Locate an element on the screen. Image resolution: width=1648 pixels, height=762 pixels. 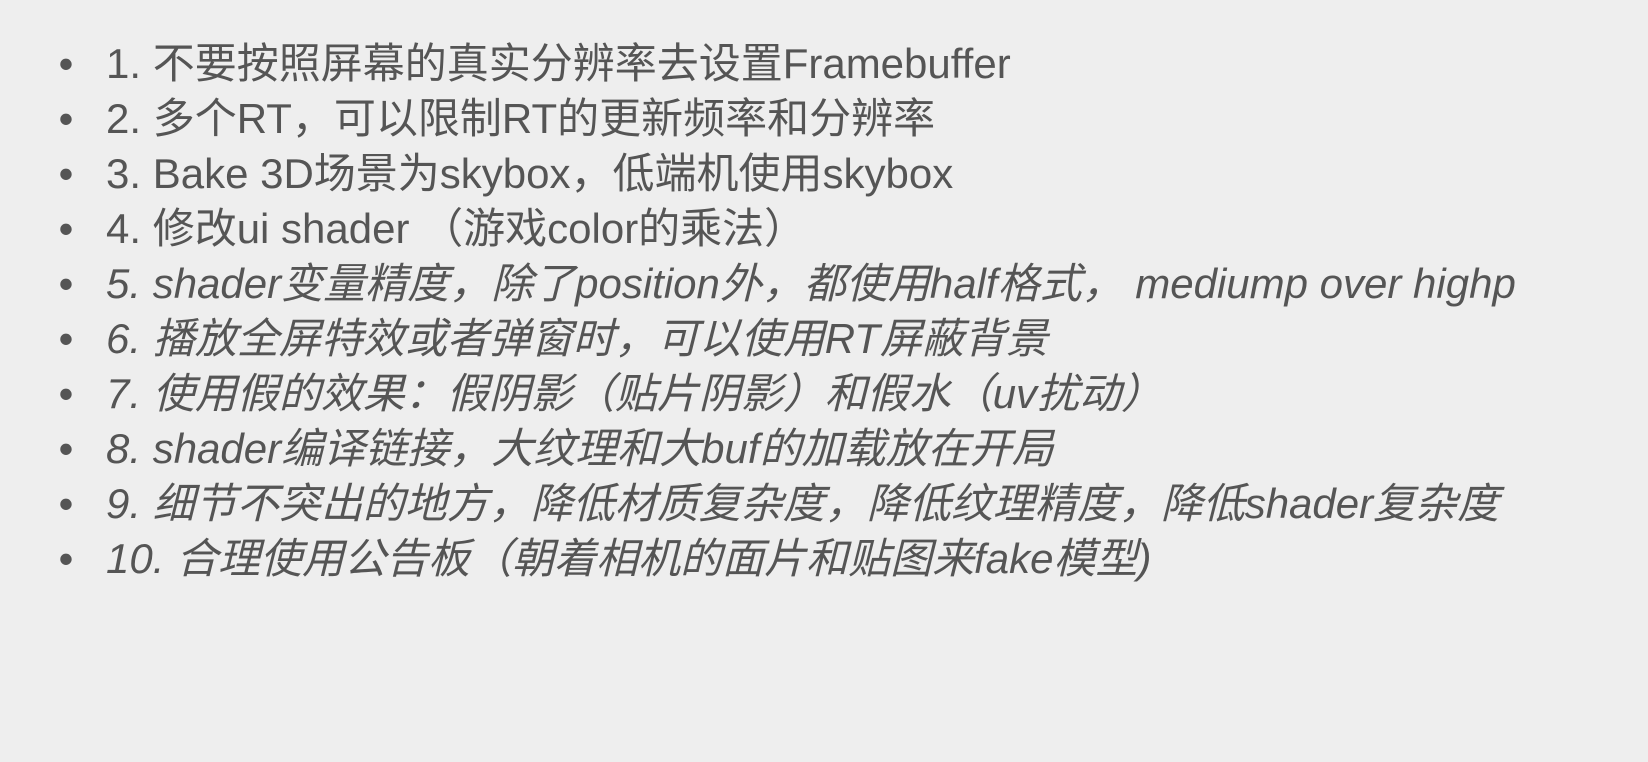
list-item: • 4. 修改ui shader （游戏color的乘法） is located at coordinates (812, 228).